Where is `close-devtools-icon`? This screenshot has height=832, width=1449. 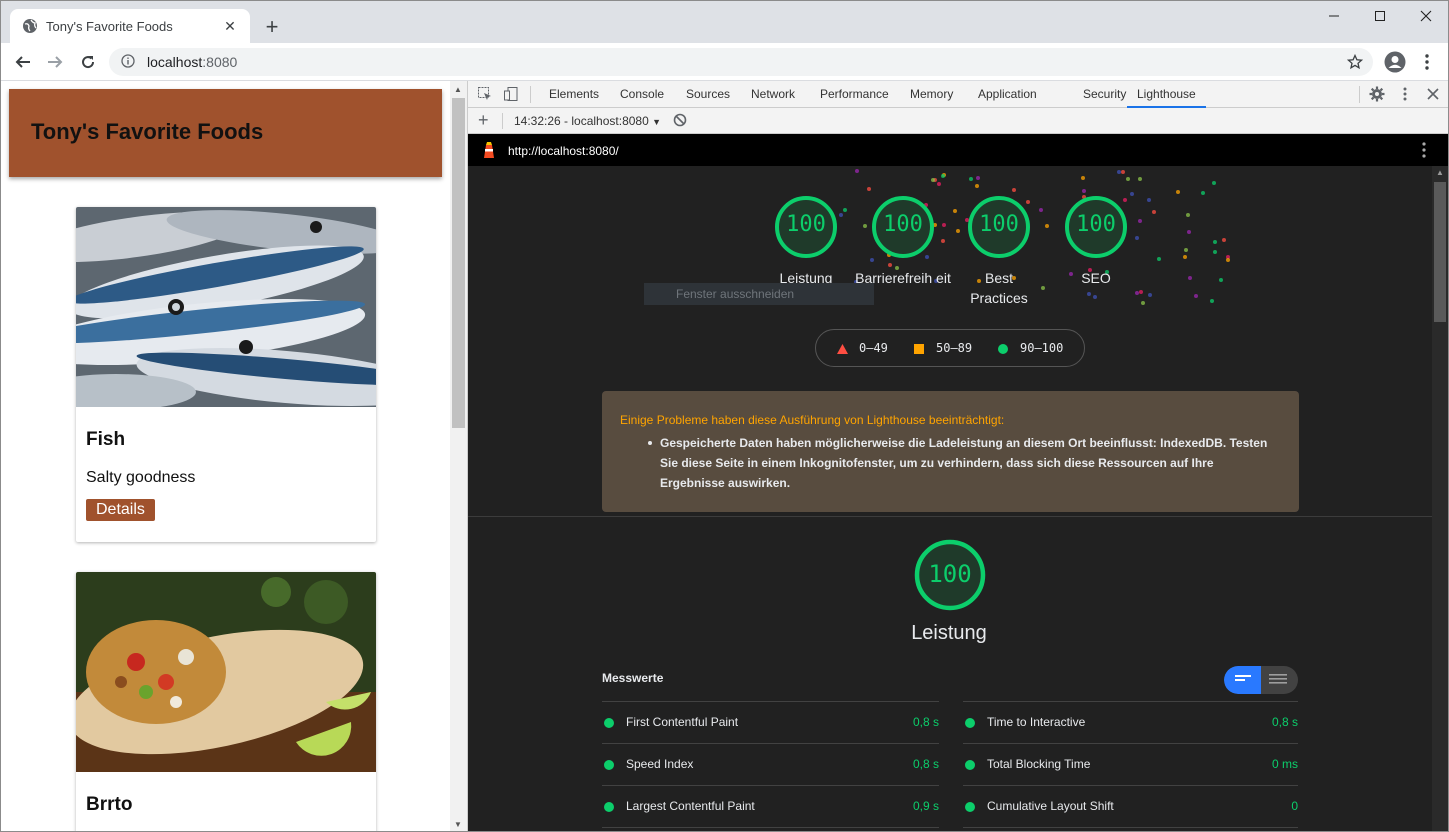
close-devtools-icon is located at coordinates (1433, 94).